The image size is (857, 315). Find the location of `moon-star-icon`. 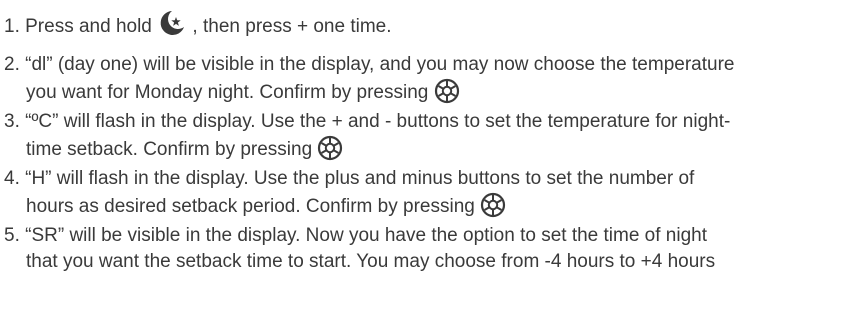

moon-star-icon is located at coordinates (172, 23).